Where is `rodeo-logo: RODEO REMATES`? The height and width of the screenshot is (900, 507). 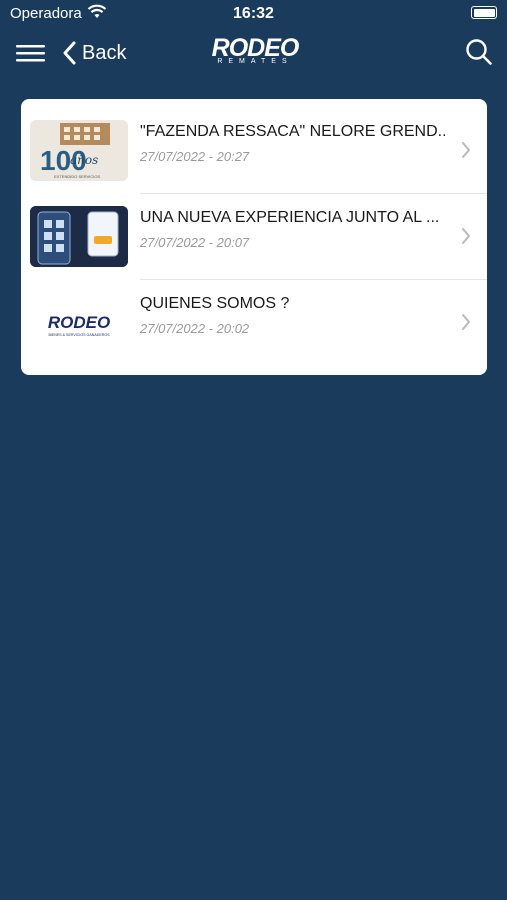 rodeo-logo: RODEO REMATES is located at coordinates (255, 52).